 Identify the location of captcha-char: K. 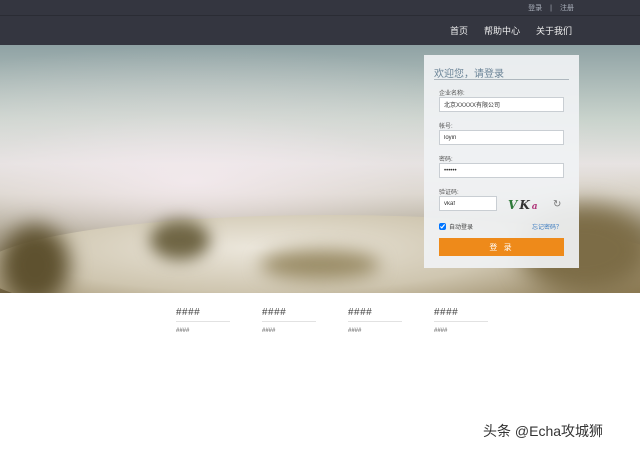
(525, 205).